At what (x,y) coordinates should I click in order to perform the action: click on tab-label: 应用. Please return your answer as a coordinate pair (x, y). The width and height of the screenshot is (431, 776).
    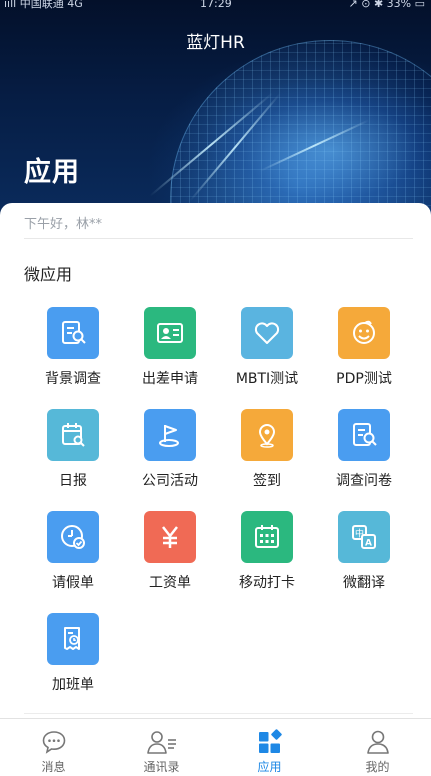
    Looking at the image, I should click on (269, 767).